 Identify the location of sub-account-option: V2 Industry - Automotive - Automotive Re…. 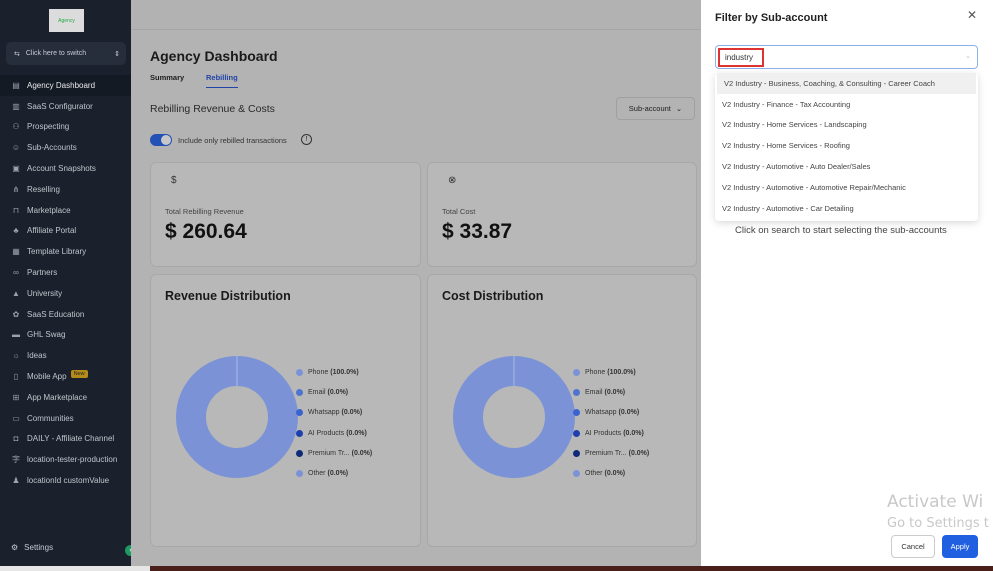
(846, 187).